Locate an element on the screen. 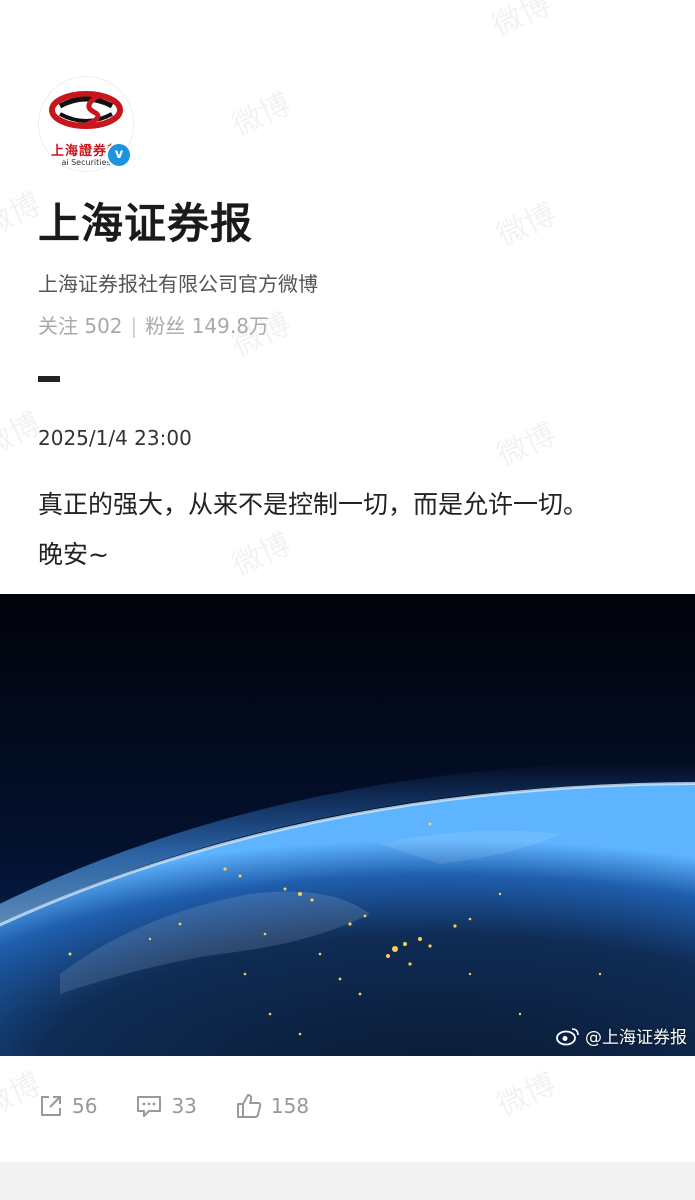 The image size is (695, 1200). comment-count: 33 is located at coordinates (184, 1106).